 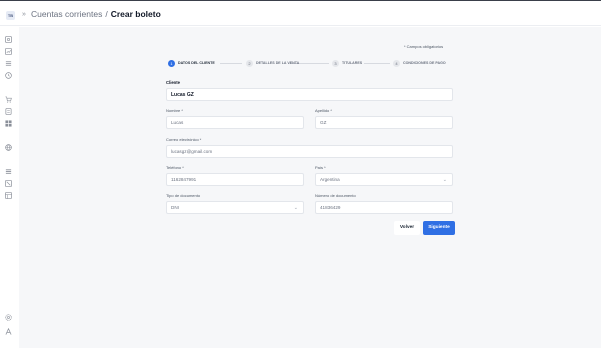 What do you see at coordinates (424, 63) in the screenshot?
I see `step-label: CONDICIONES DE PAGO` at bounding box center [424, 63].